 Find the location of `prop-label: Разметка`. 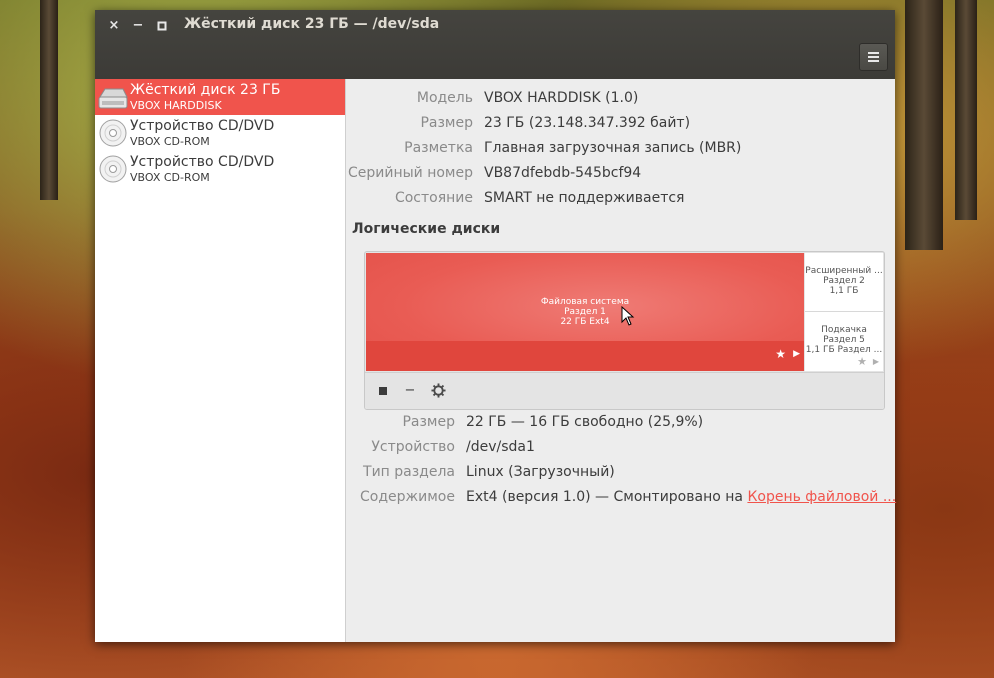

prop-label: Разметка is located at coordinates (438, 148).